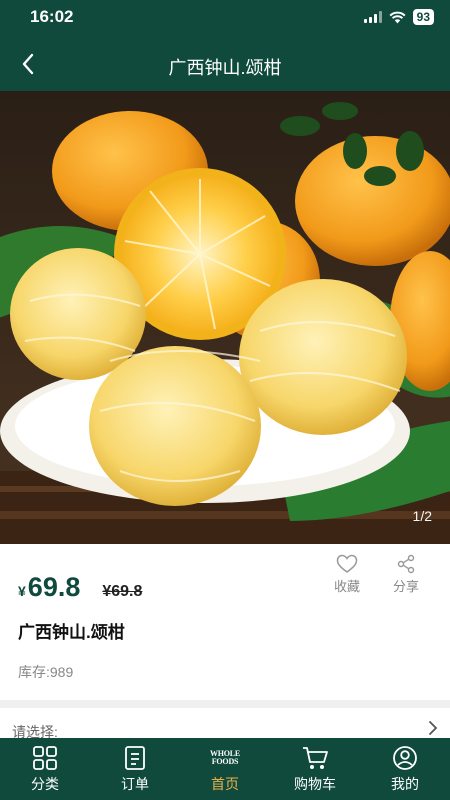 The image size is (450, 800). I want to click on favorite-label: 收藏, so click(346, 586).